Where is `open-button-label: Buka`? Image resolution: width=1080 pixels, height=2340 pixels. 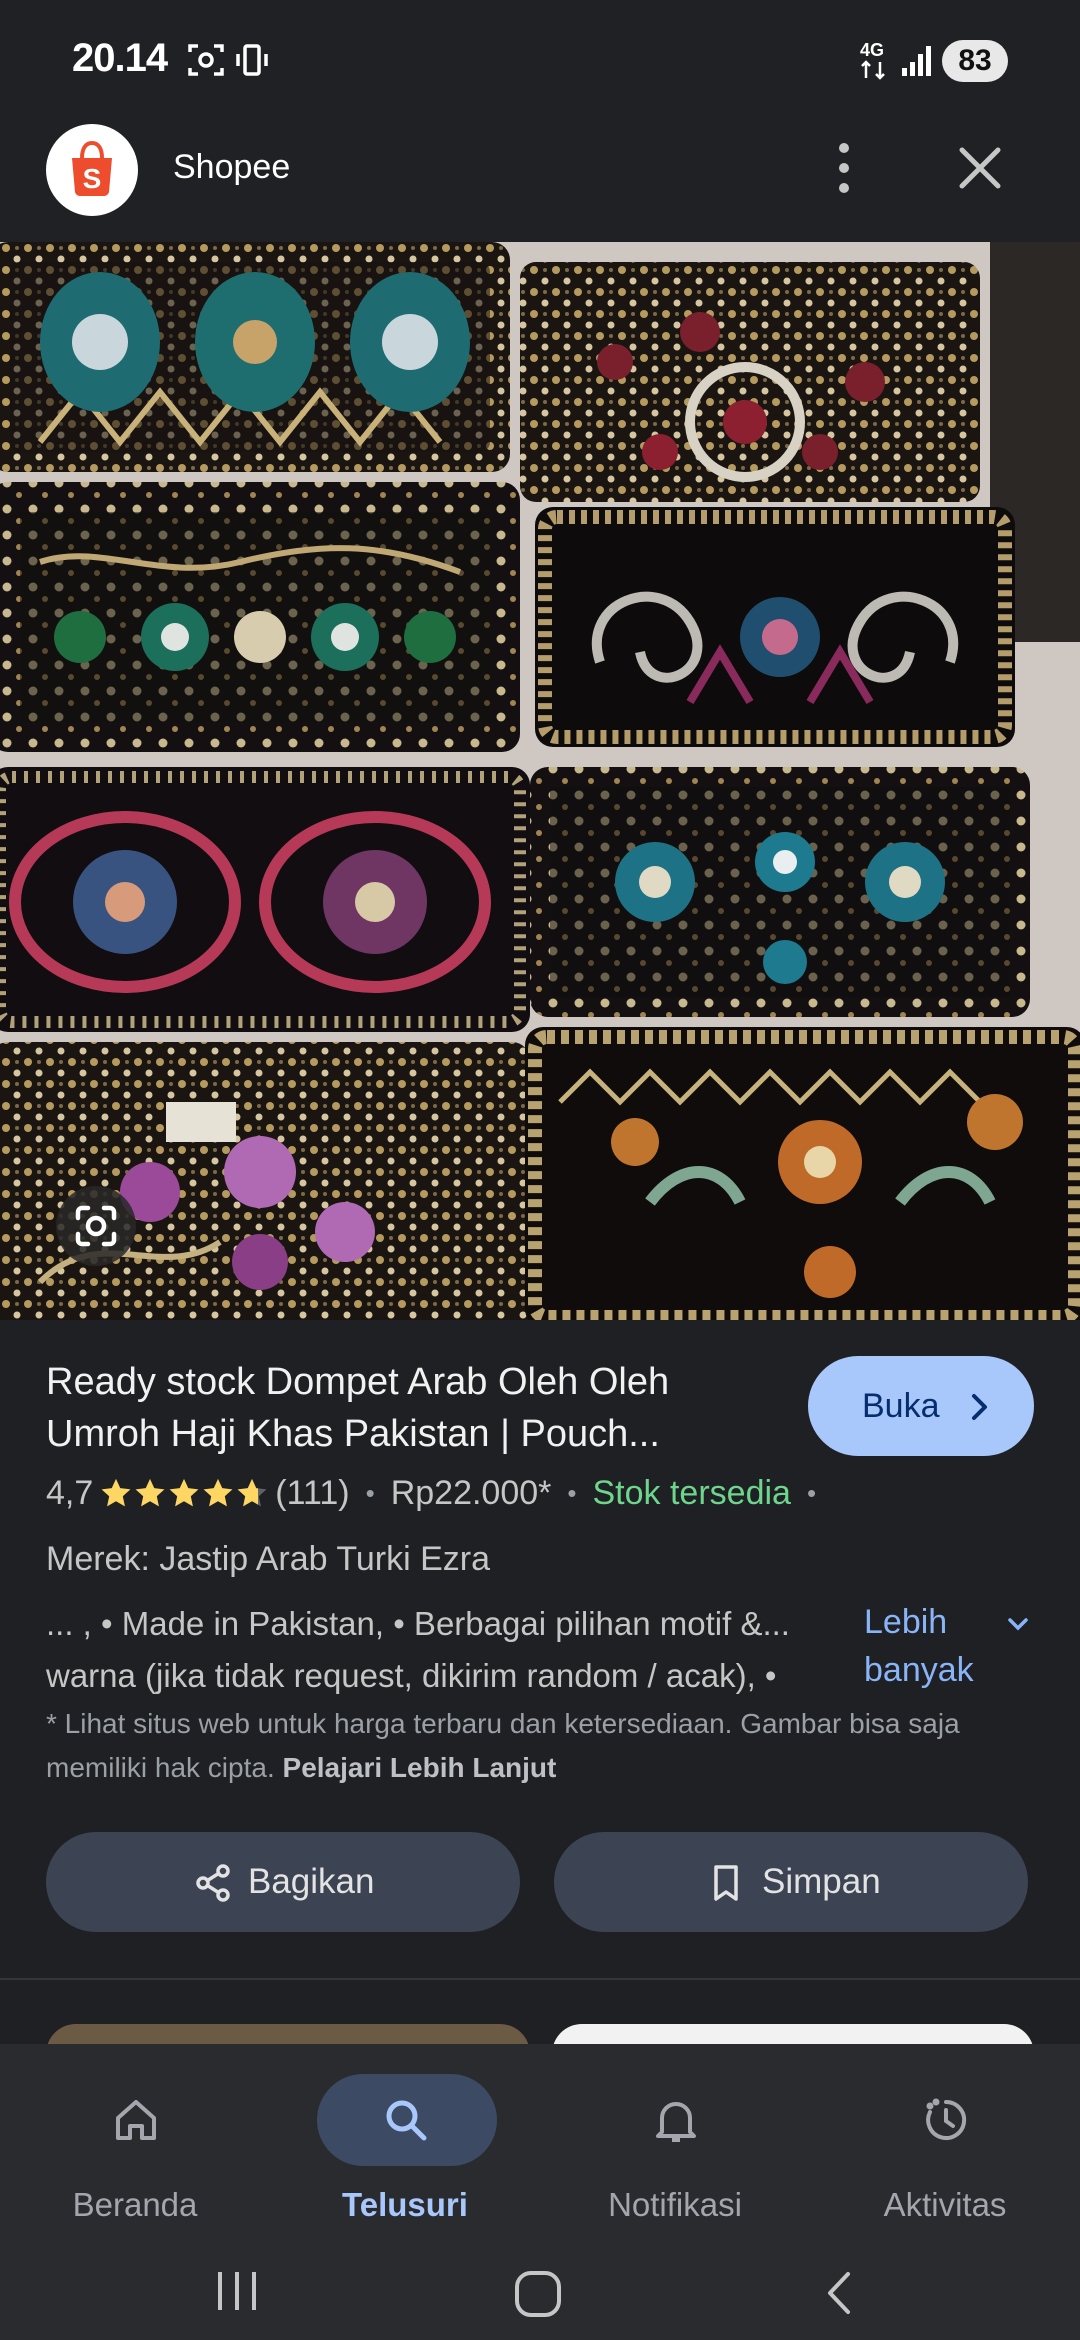 open-button-label: Buka is located at coordinates (901, 1406).